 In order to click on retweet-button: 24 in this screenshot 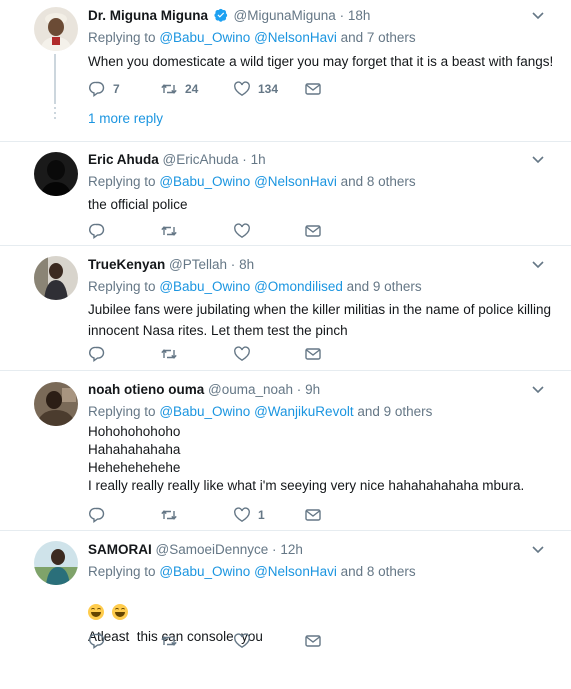, I will do `click(179, 89)`.